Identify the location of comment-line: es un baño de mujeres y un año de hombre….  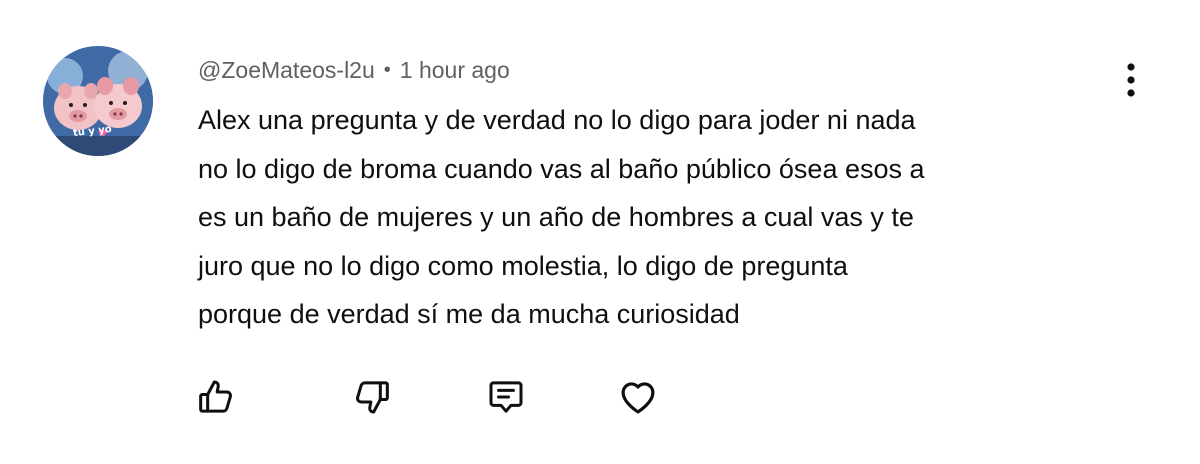
(556, 217).